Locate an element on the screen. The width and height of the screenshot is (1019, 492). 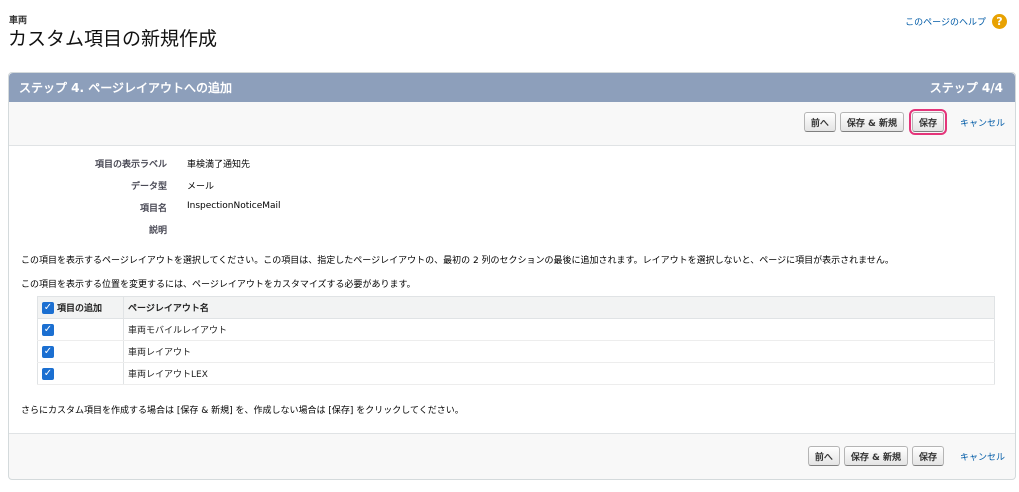
field-row-desc: 説明 is located at coordinates (98, 229).